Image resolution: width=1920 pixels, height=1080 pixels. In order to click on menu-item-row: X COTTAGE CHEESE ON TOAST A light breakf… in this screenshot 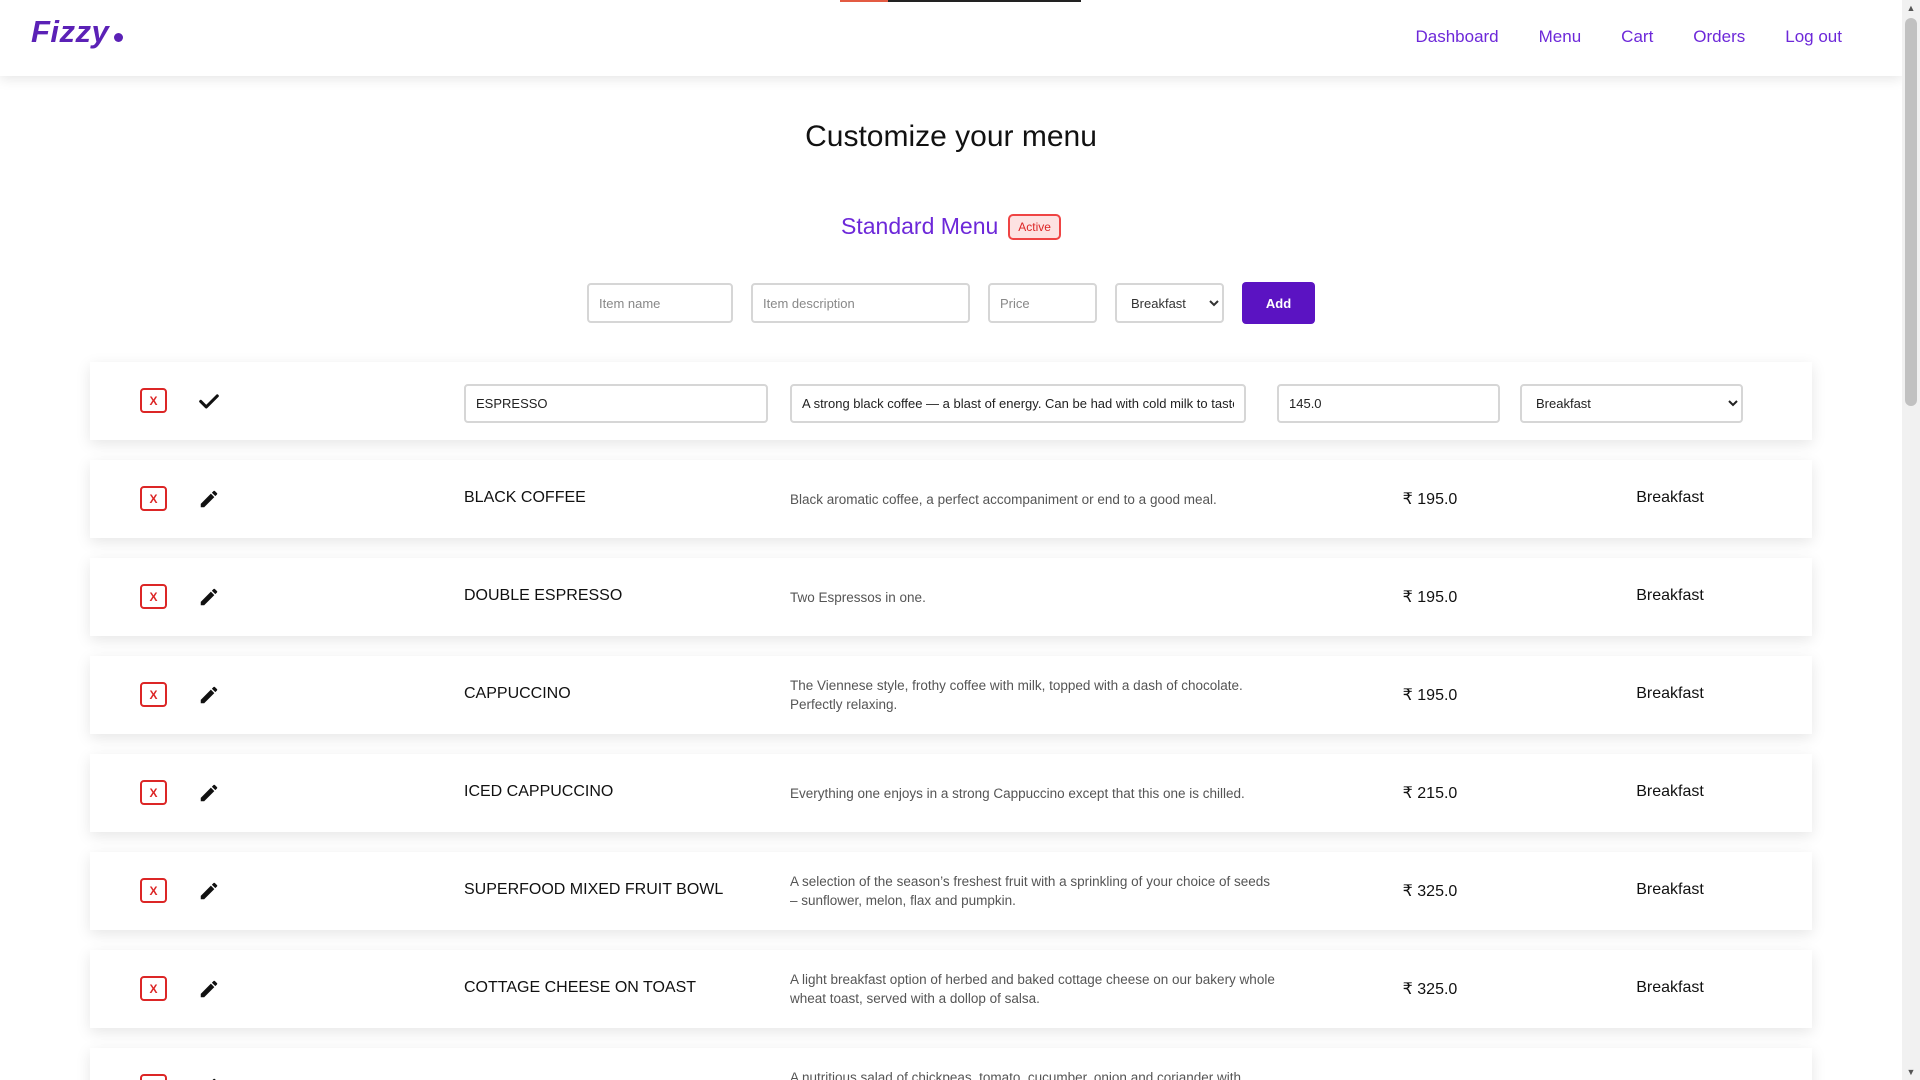, I will do `click(951, 989)`.